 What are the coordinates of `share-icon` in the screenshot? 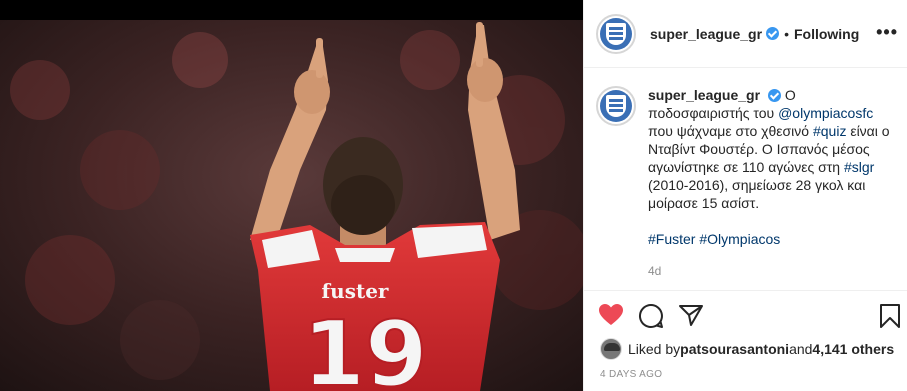 It's located at (691, 315).